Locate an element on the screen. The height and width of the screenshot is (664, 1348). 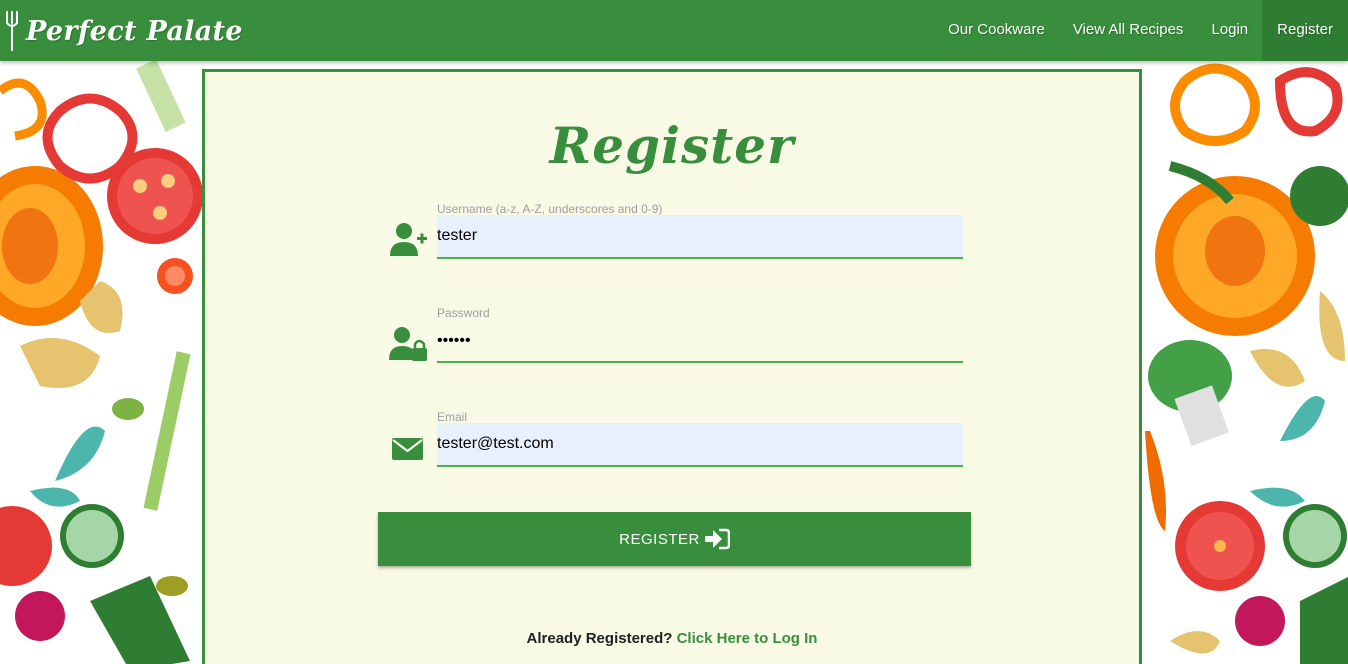
user-lock-icon is located at coordinates (409, 344).